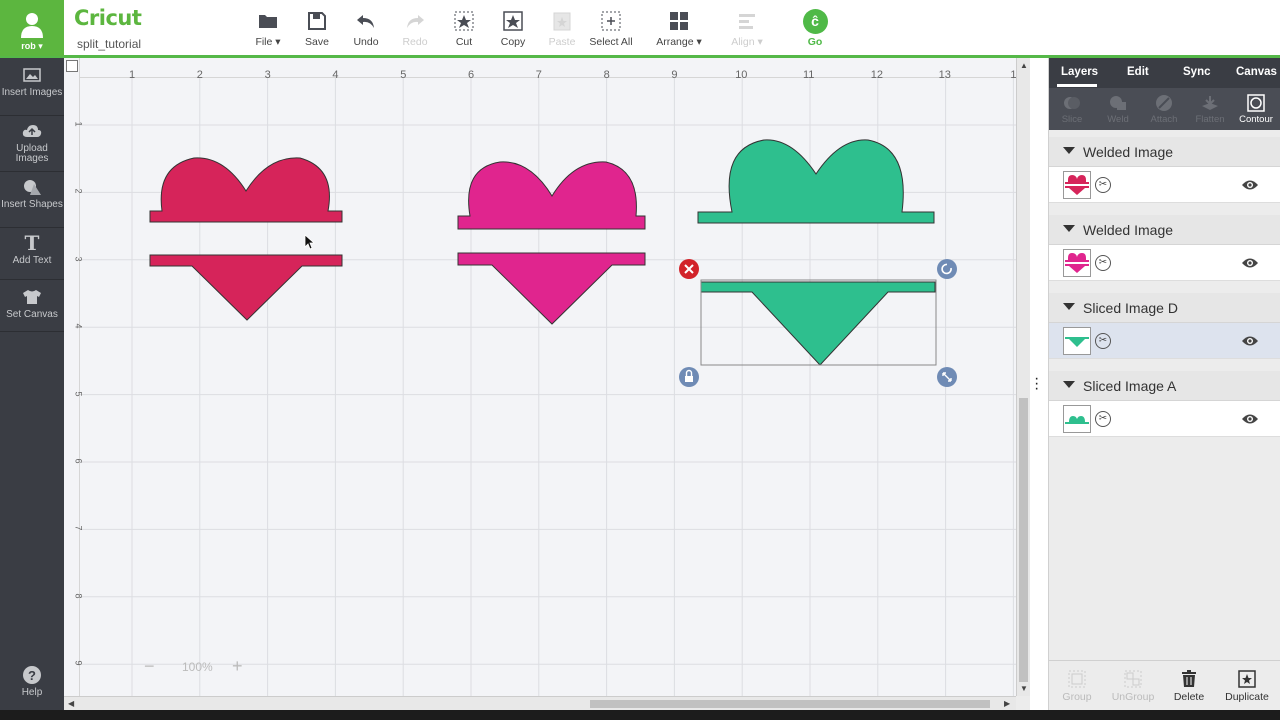 The width and height of the screenshot is (1280, 720). I want to click on help-label: Help, so click(32, 692).